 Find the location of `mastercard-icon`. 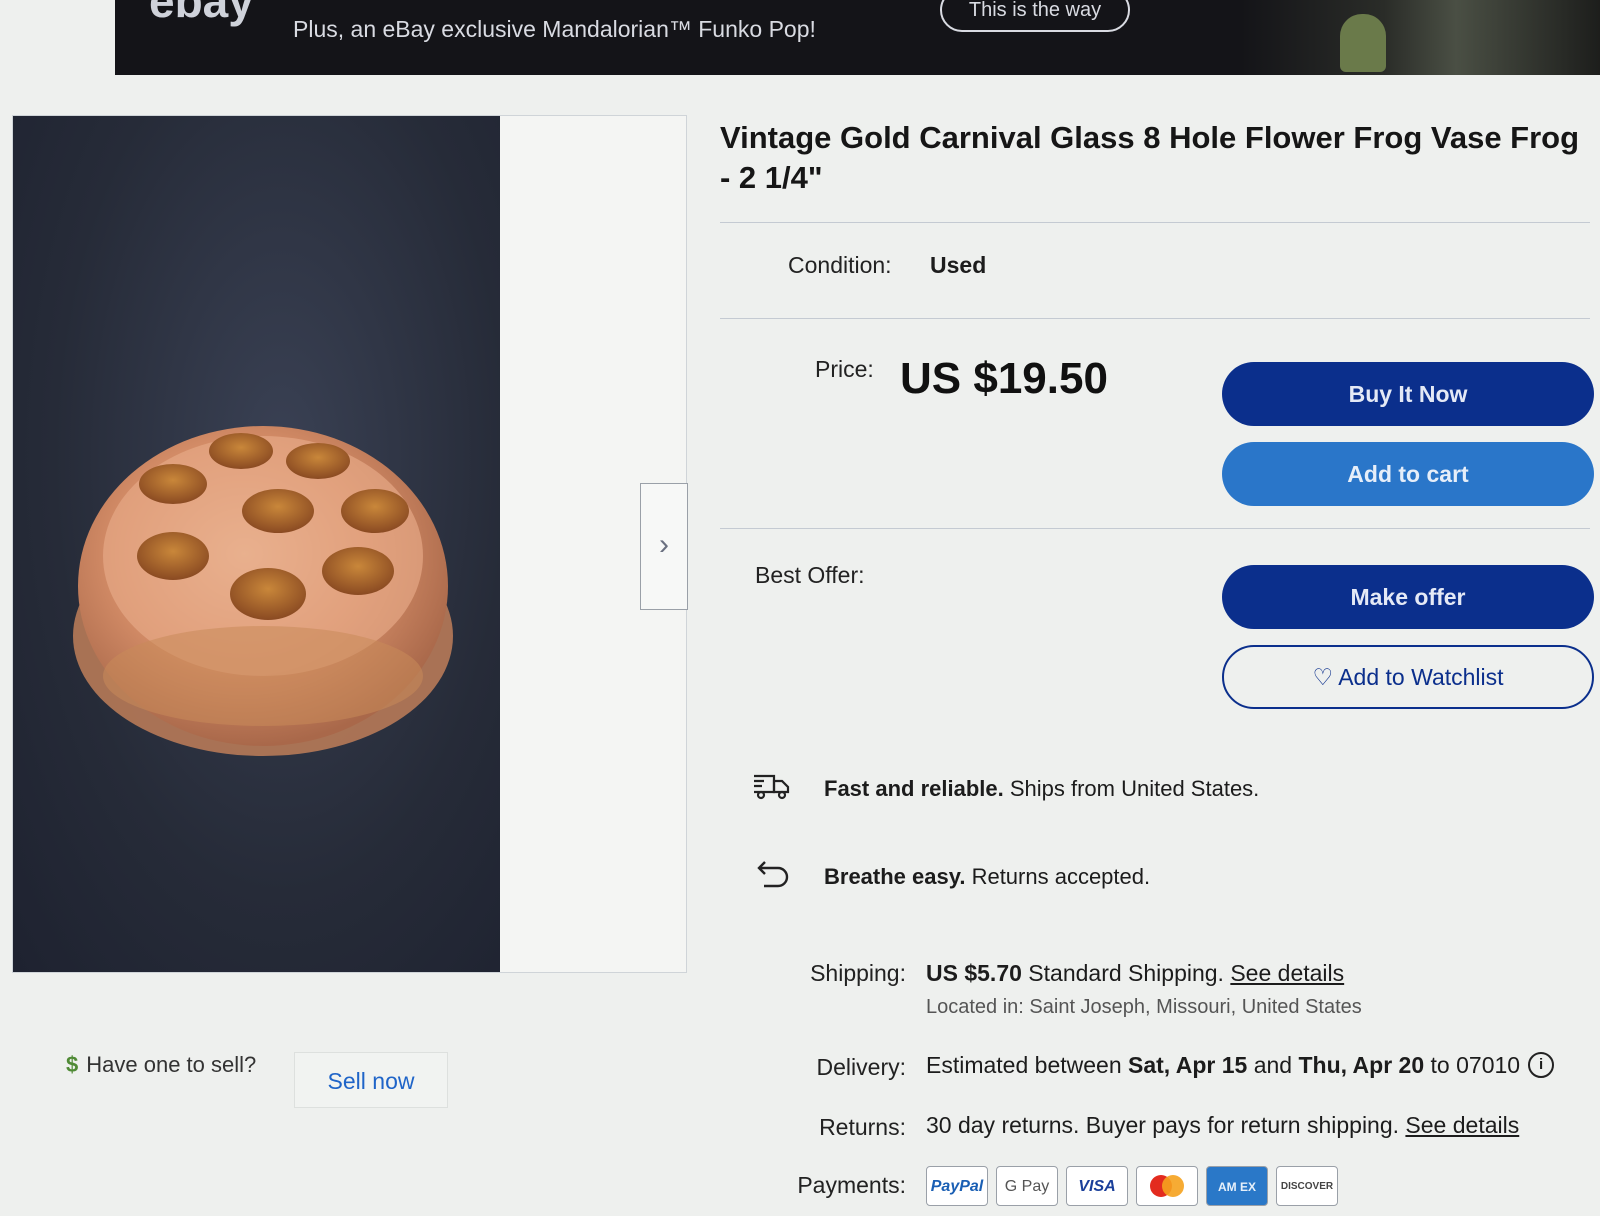

mastercard-icon is located at coordinates (1167, 1186).